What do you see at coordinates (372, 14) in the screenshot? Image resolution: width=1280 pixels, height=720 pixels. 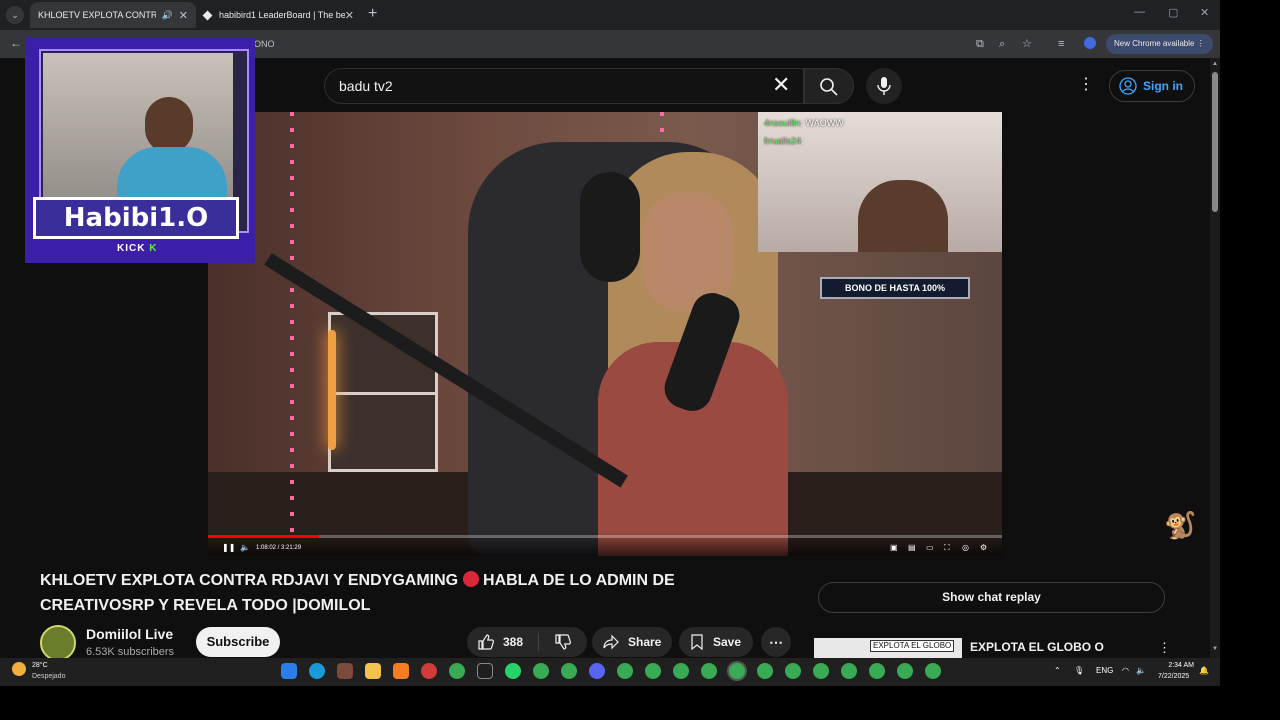 I see `new-tab-icon: +` at bounding box center [372, 14].